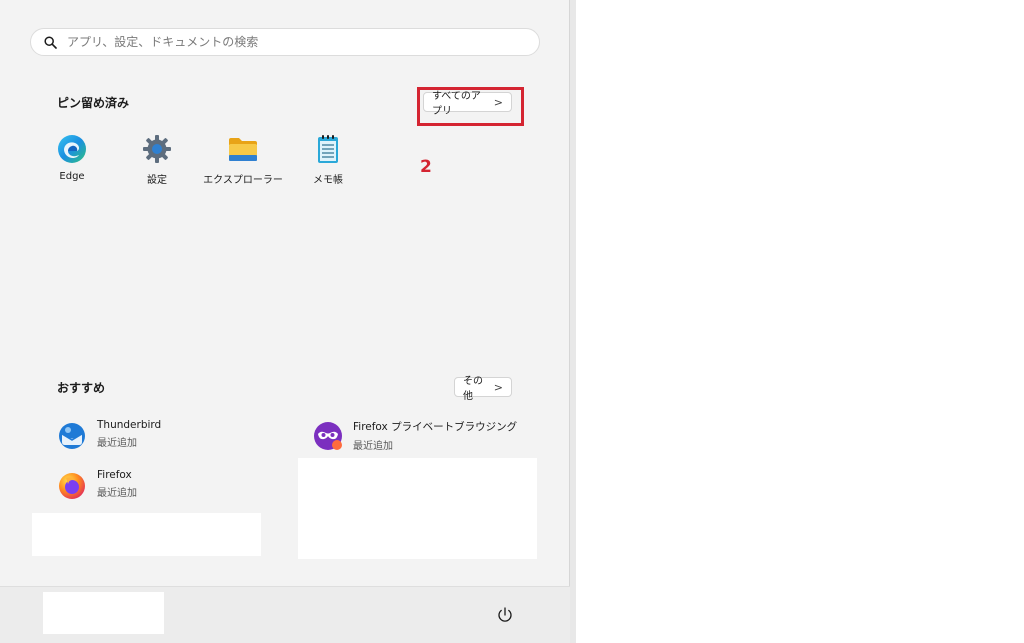 The image size is (1024, 643). What do you see at coordinates (109, 435) in the screenshot?
I see `recommended-item-thunderbird: Thunderbird 最近追加` at bounding box center [109, 435].